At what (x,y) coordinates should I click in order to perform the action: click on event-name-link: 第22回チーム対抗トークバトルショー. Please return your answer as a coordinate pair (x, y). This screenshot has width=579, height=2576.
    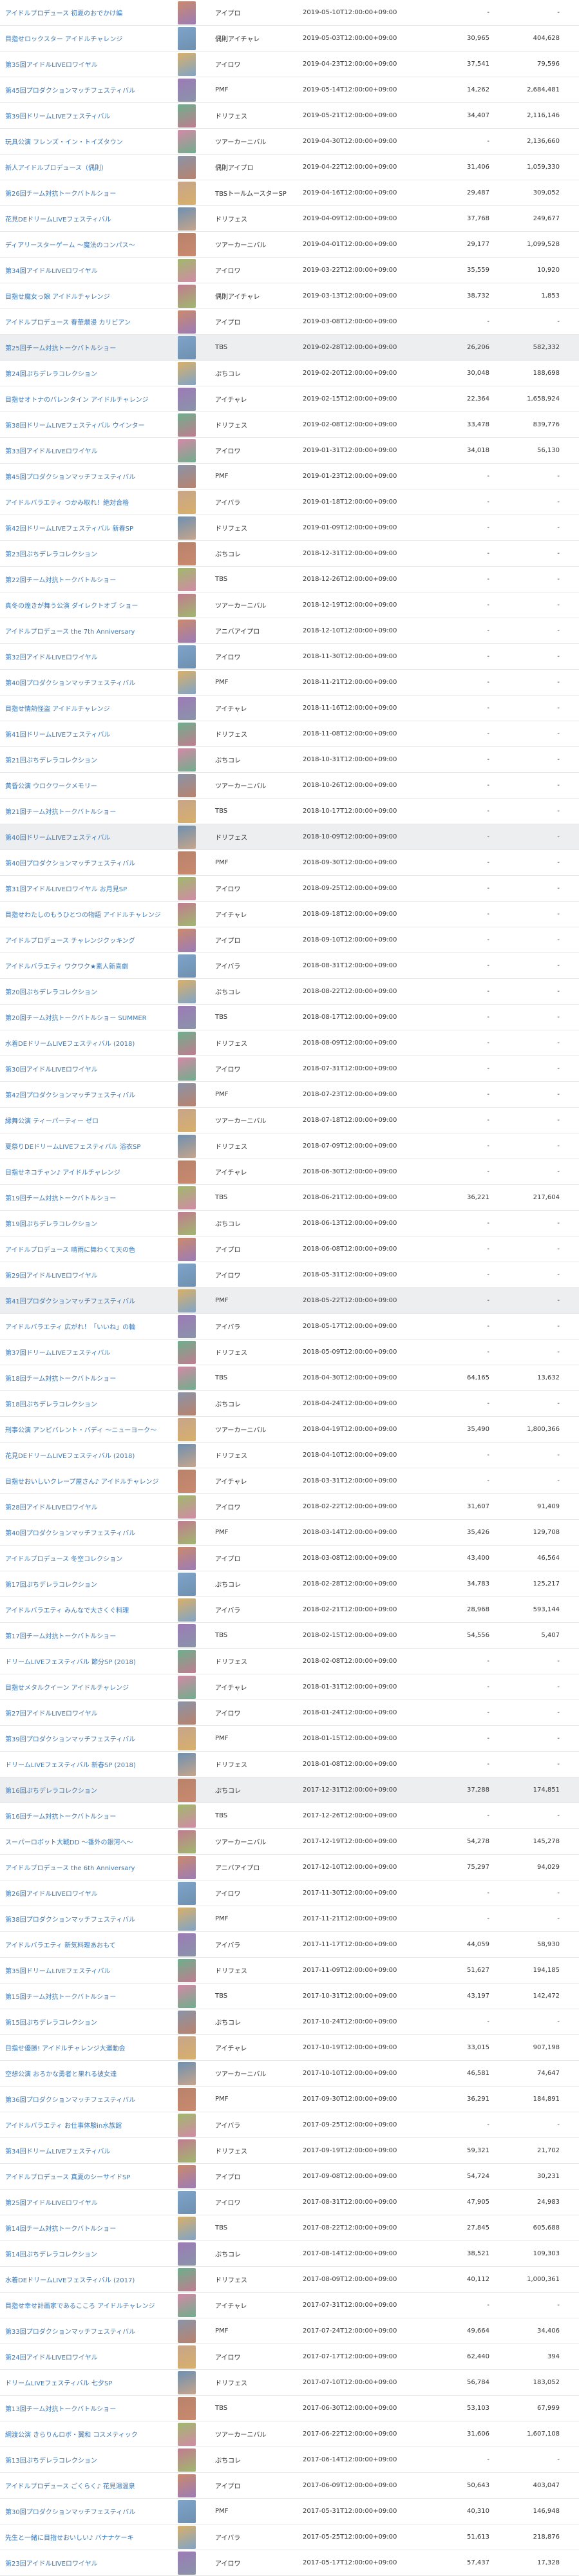
    Looking at the image, I should click on (80, 579).